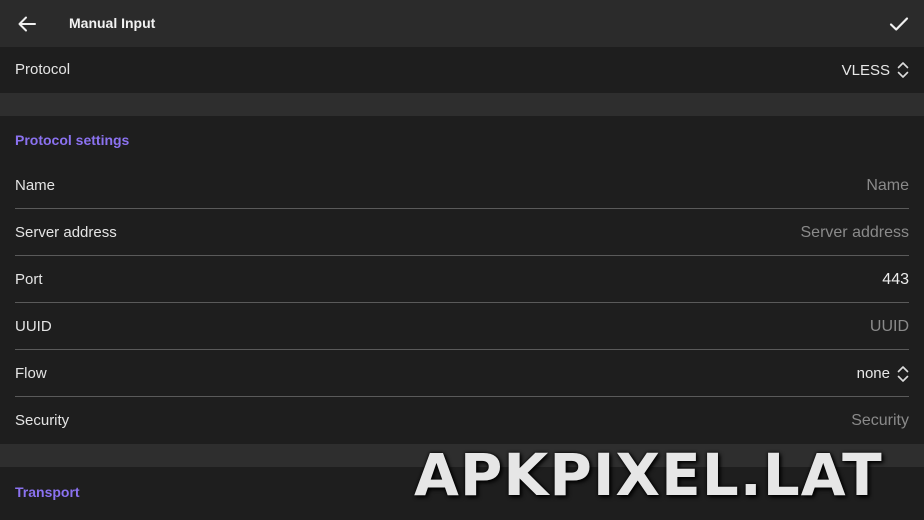  What do you see at coordinates (759, 186) in the screenshot?
I see `name-input` at bounding box center [759, 186].